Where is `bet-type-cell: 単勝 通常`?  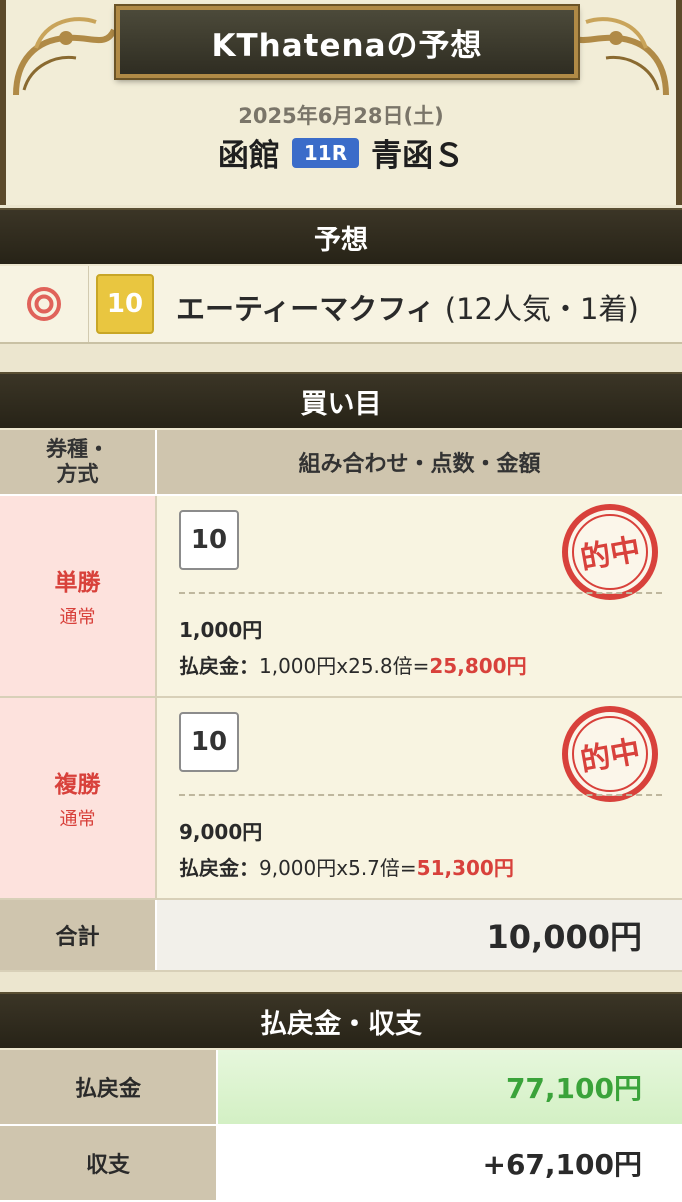
bet-type-cell: 単勝 通常 is located at coordinates (78, 596).